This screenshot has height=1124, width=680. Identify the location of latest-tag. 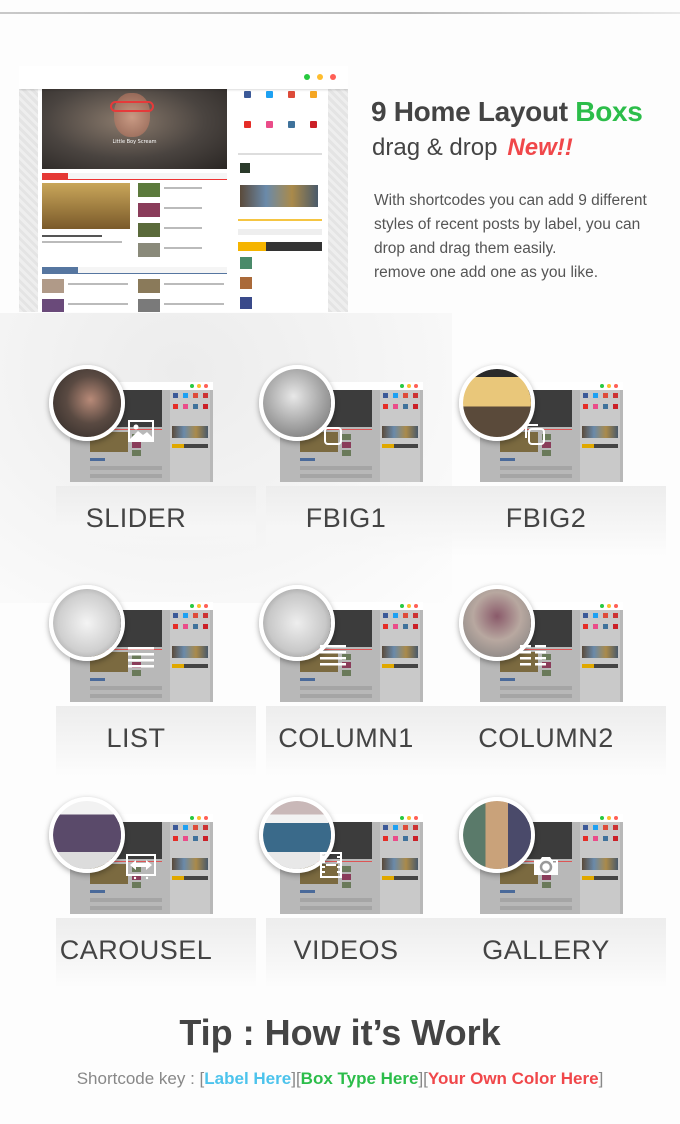
(60, 270).